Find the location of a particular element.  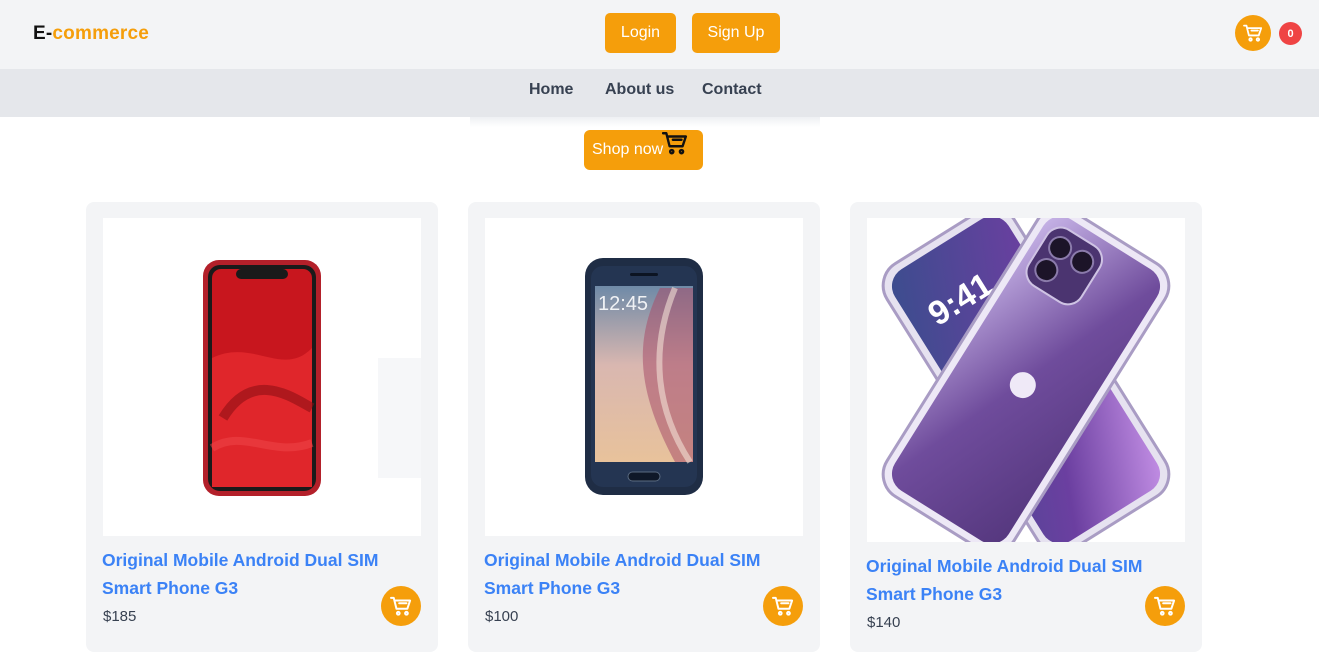

brand-prefix: E- is located at coordinates (43, 33).